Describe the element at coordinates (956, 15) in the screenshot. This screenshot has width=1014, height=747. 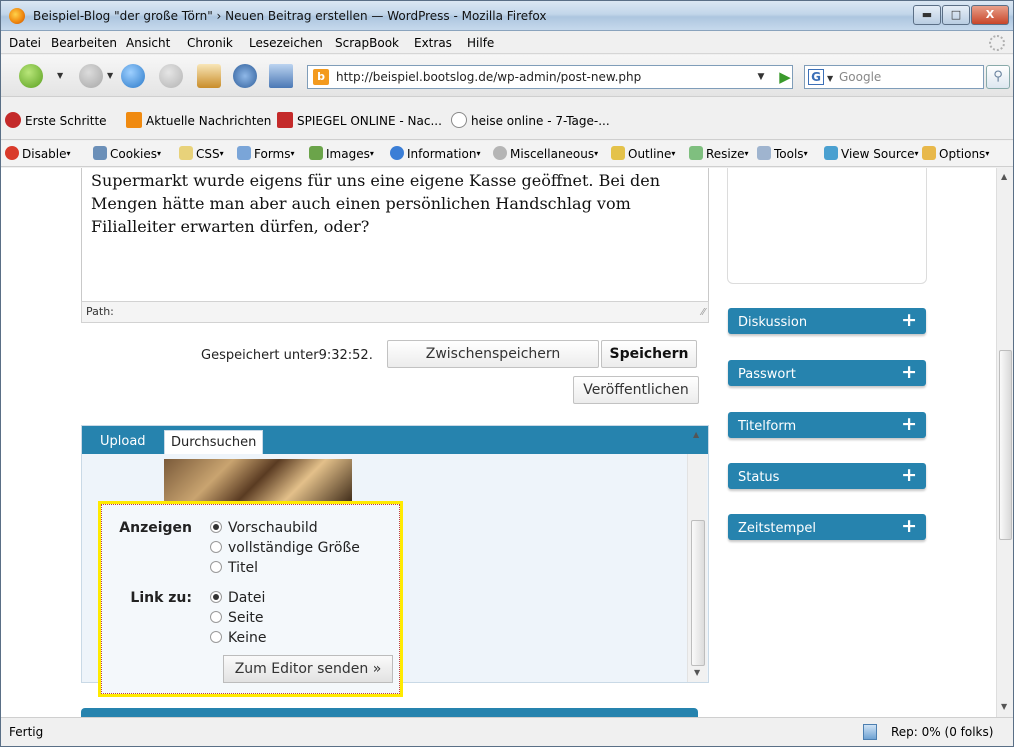
I see `maximize-button: □` at that location.